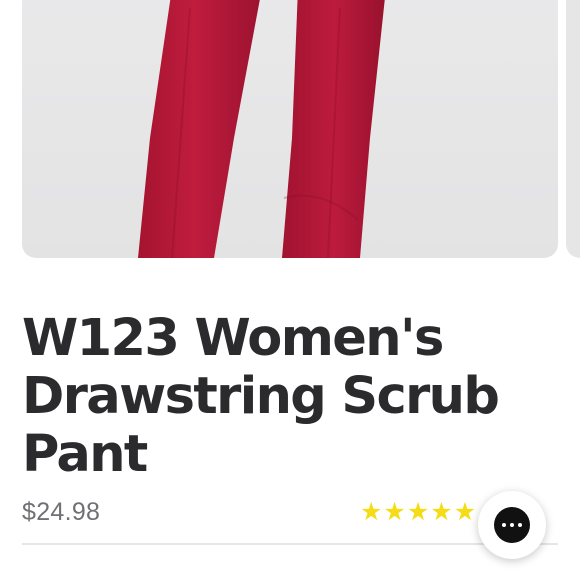 The width and height of the screenshot is (580, 580). I want to click on product-price: $24.98, so click(61, 512).